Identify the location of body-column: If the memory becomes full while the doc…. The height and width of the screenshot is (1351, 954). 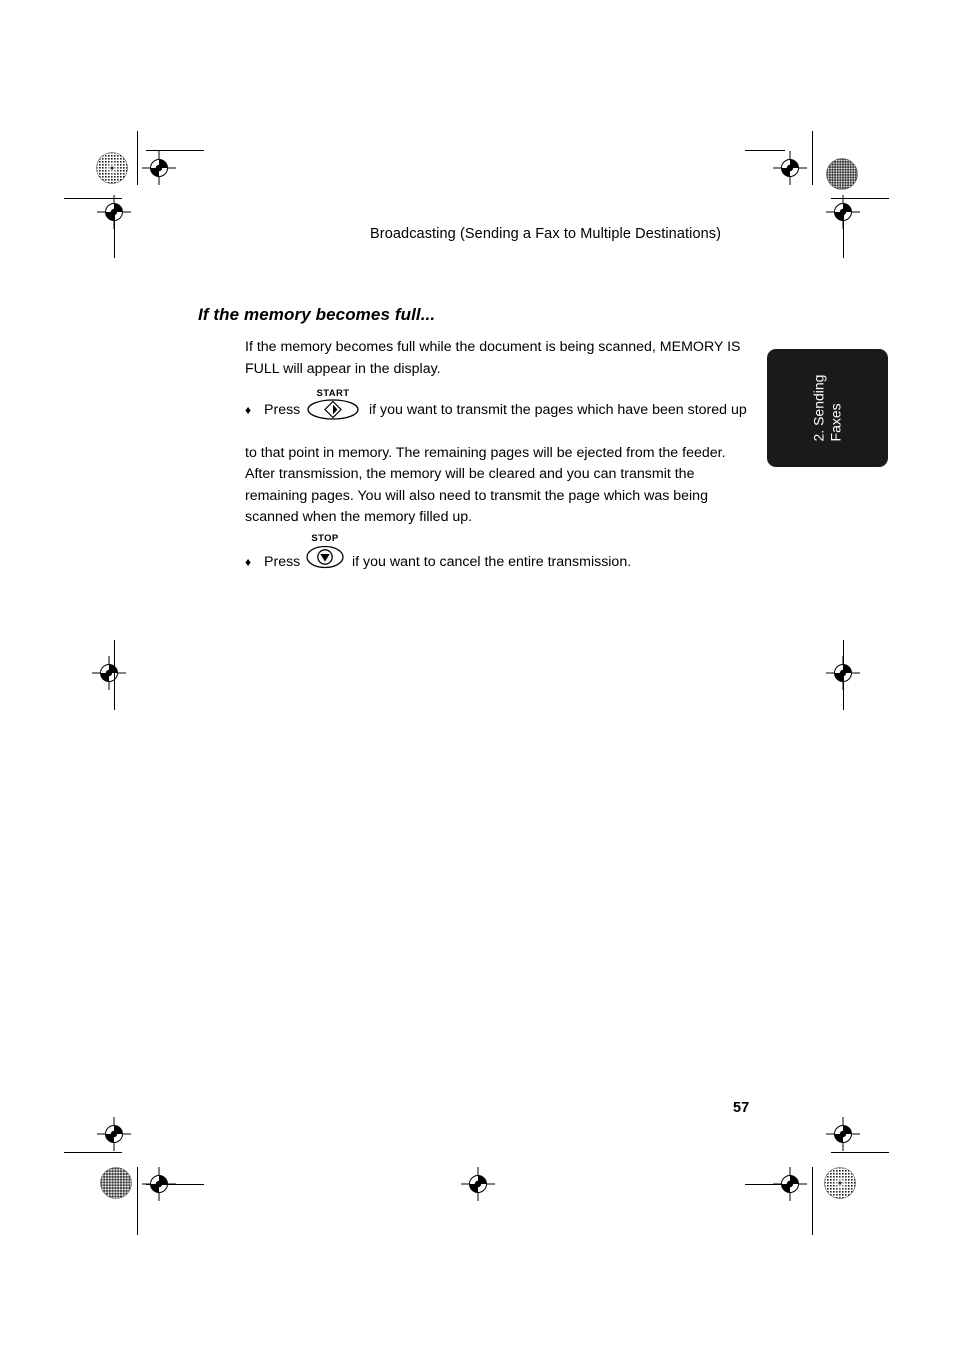
(496, 464).